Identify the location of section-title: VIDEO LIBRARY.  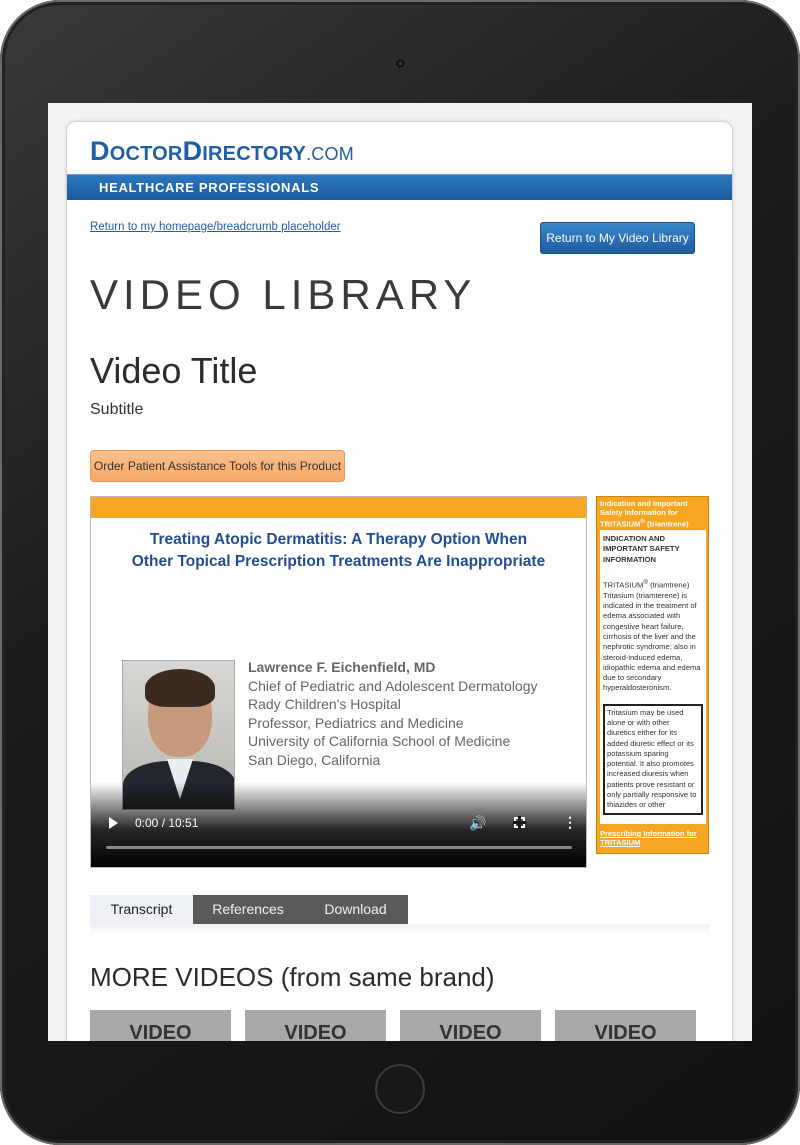
(283, 294).